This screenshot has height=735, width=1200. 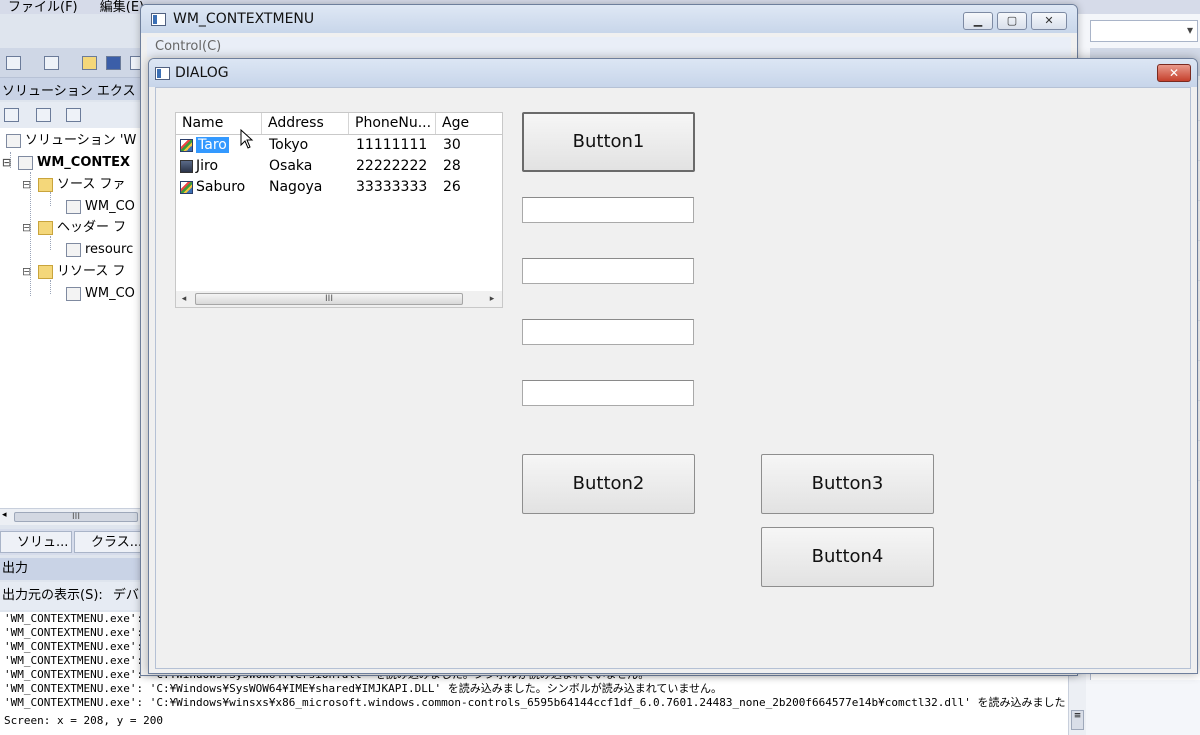 I want to click on toolbar-add-item-icon, so click(x=51, y=63).